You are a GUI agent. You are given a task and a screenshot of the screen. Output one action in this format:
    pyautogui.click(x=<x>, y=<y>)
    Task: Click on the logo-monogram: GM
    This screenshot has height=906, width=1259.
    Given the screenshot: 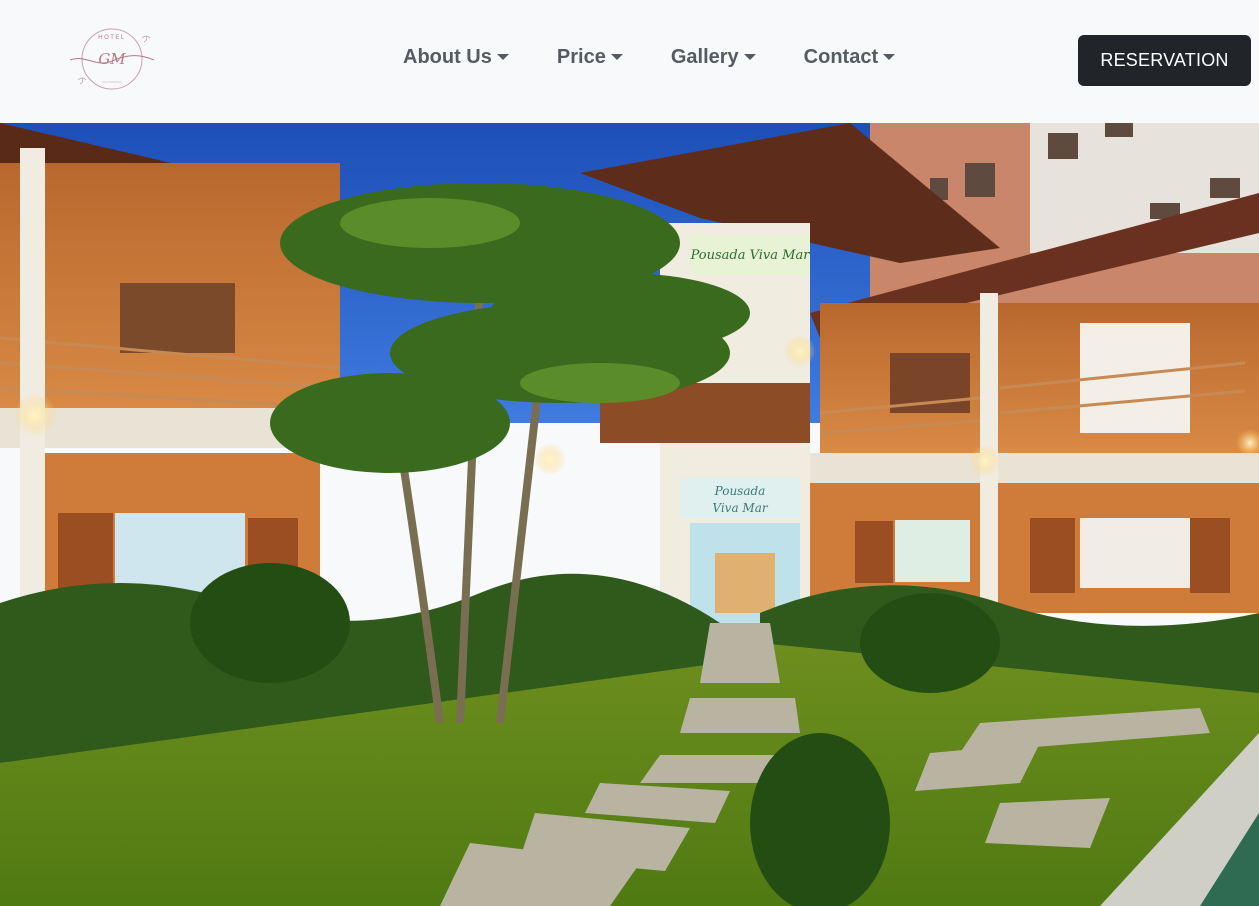 What is the action you would take?
    pyautogui.click(x=112, y=59)
    